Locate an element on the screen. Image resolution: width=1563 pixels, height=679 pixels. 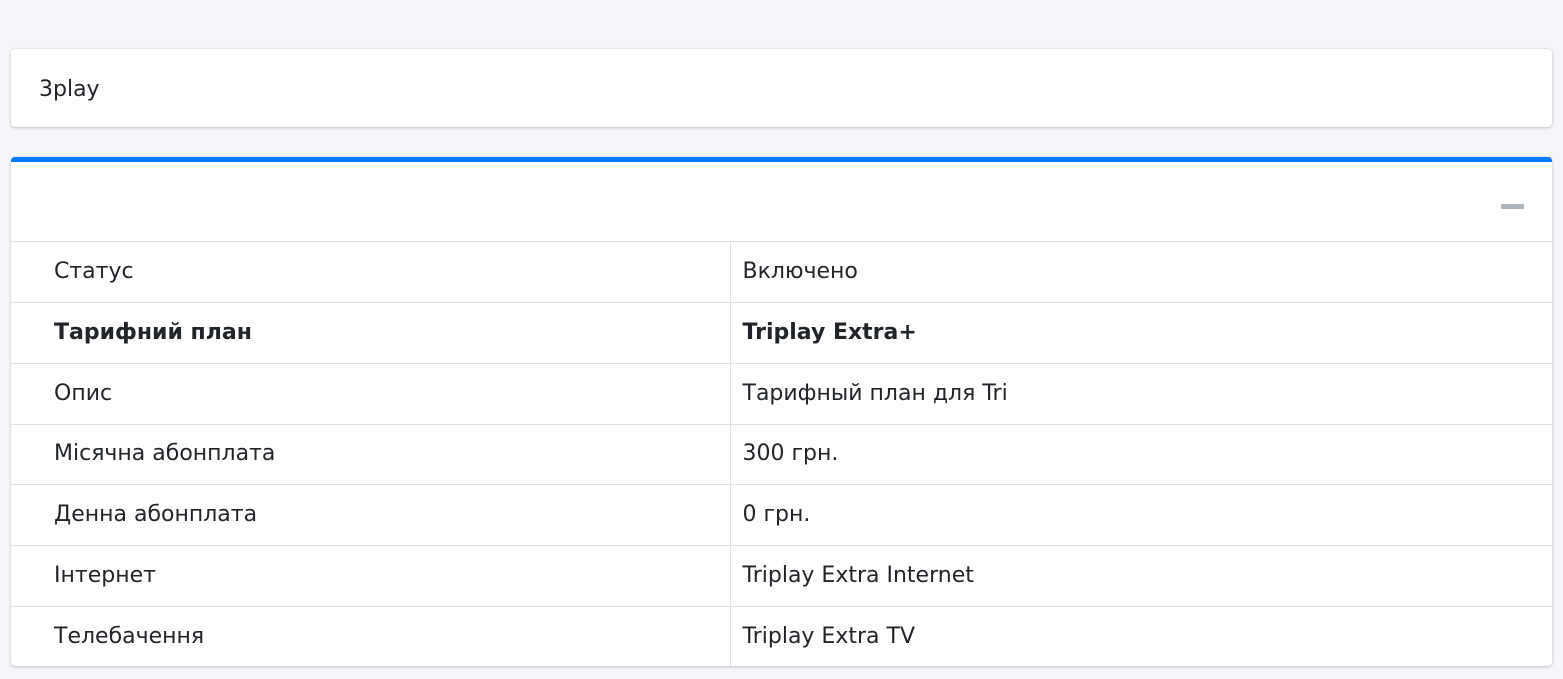
collapse-button is located at coordinates (1512, 207).